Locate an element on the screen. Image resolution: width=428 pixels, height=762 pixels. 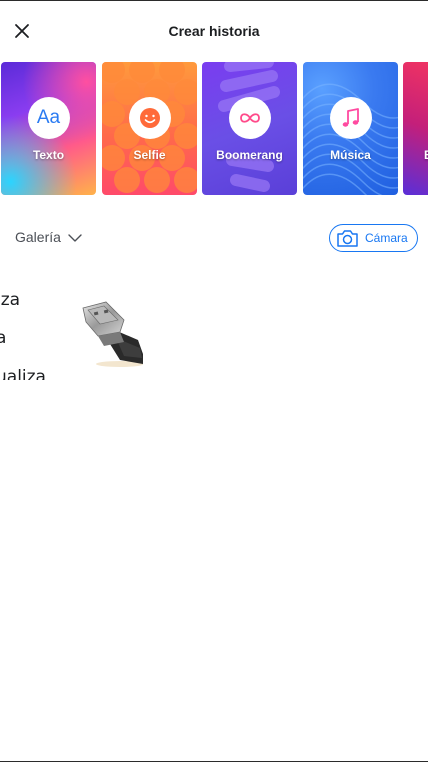
close-button is located at coordinates (22, 31).